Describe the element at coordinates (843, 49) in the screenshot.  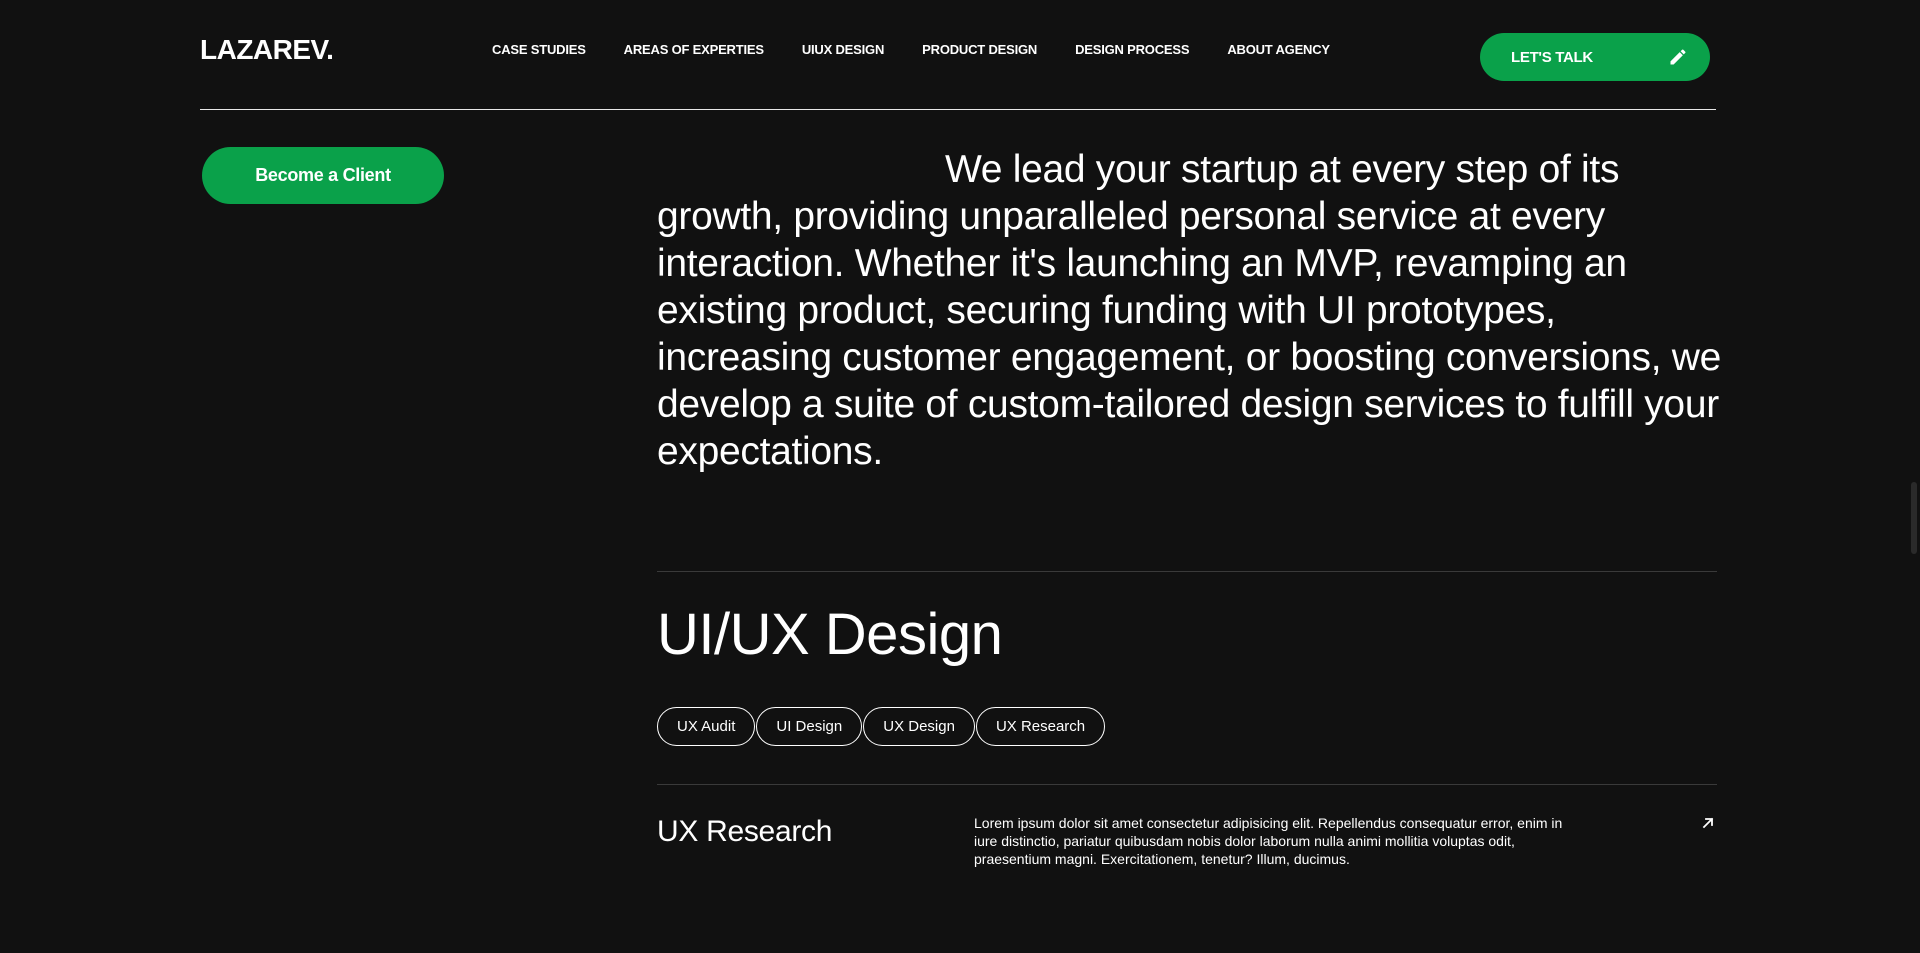
I see `nav-uiux-design: UIUX DESIGN` at that location.